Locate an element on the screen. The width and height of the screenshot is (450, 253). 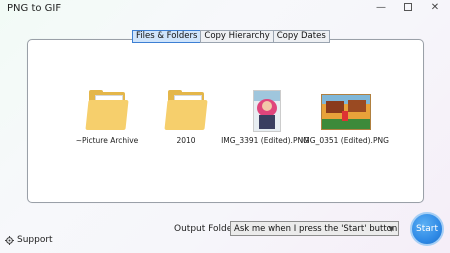
item-name: IMG_3391 (Edited).PNG is located at coordinates (265, 140).